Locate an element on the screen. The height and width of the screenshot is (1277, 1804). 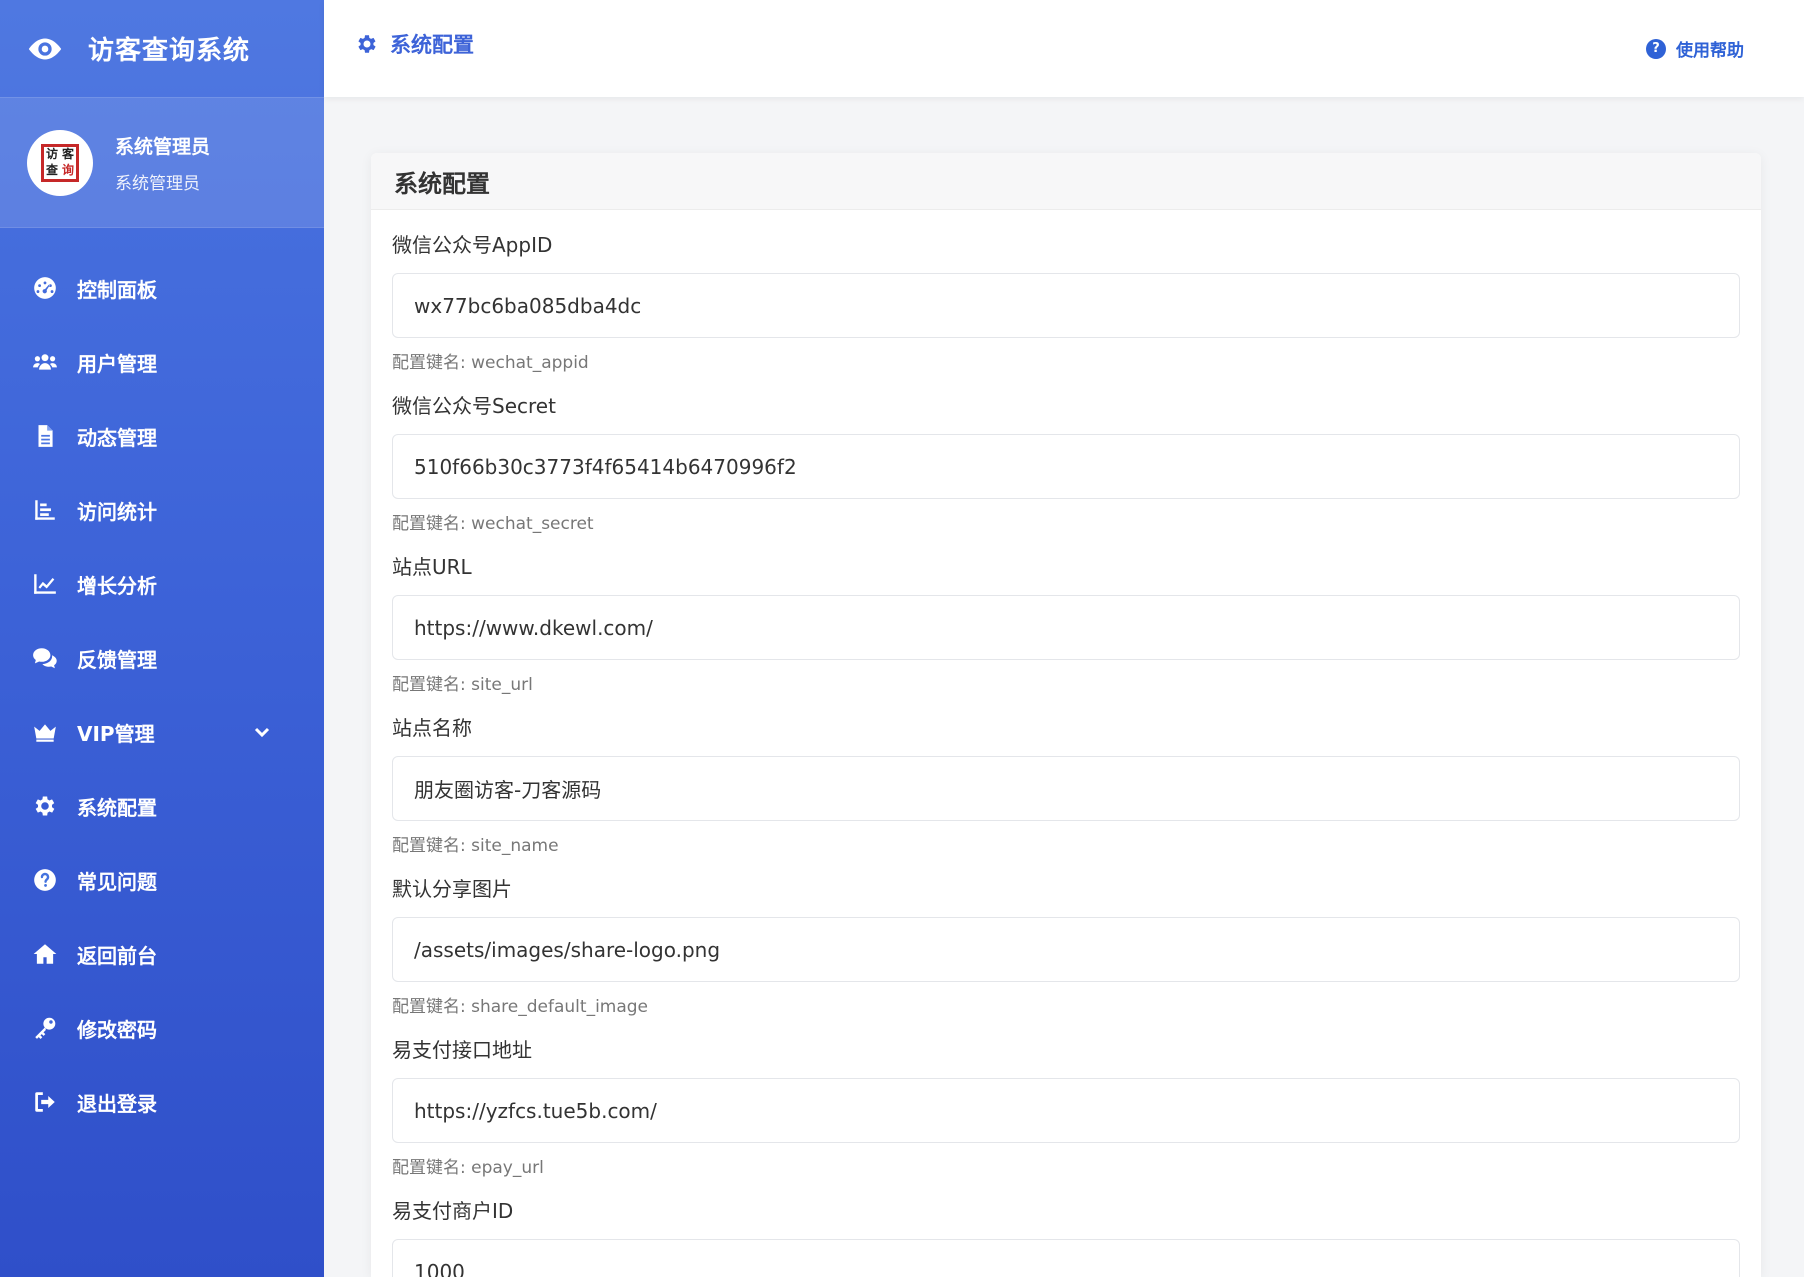
sidebar-item-vip: VIP管理 is located at coordinates (162, 732).